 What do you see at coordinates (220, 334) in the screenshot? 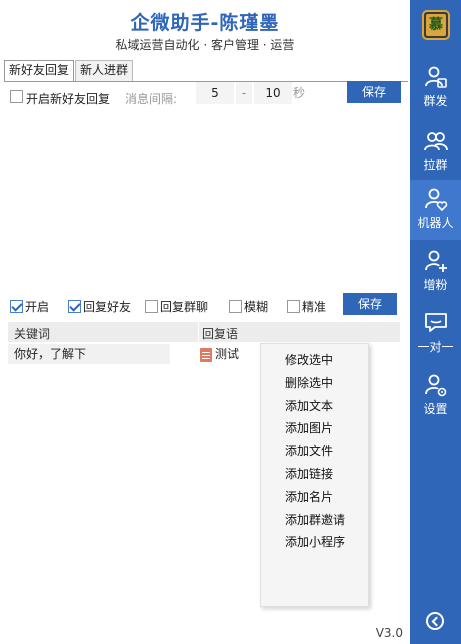
I see `col-reply: 回复语` at bounding box center [220, 334].